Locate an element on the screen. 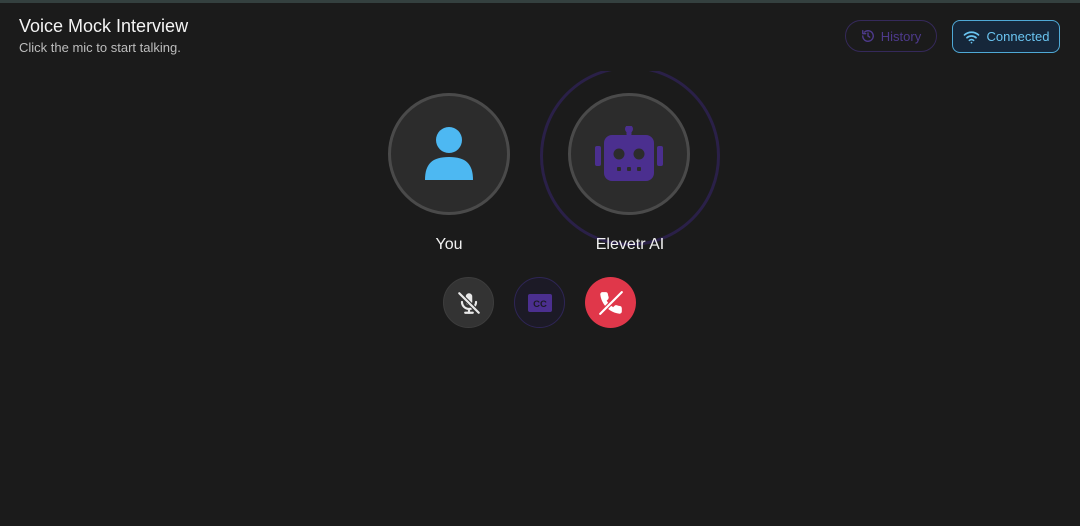  mute-mic-button is located at coordinates (468, 302).